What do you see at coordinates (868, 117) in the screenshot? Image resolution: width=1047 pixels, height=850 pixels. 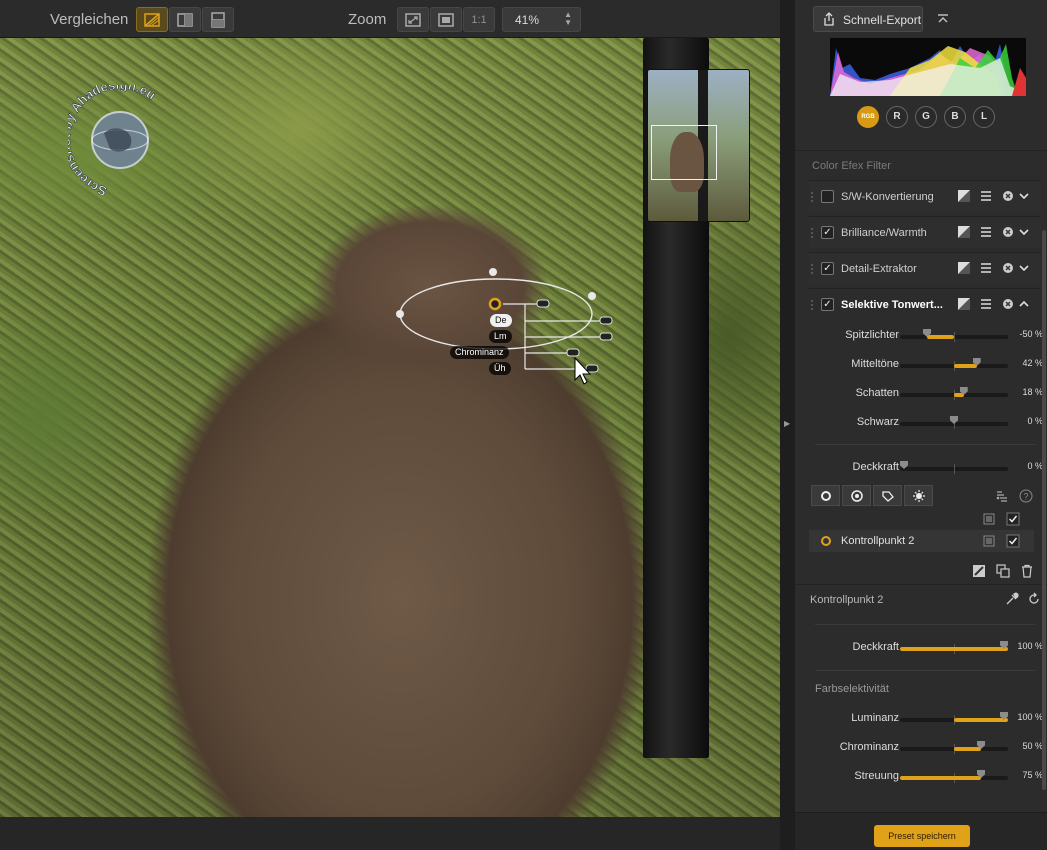 I see `channel-rgb-button: RGB` at bounding box center [868, 117].